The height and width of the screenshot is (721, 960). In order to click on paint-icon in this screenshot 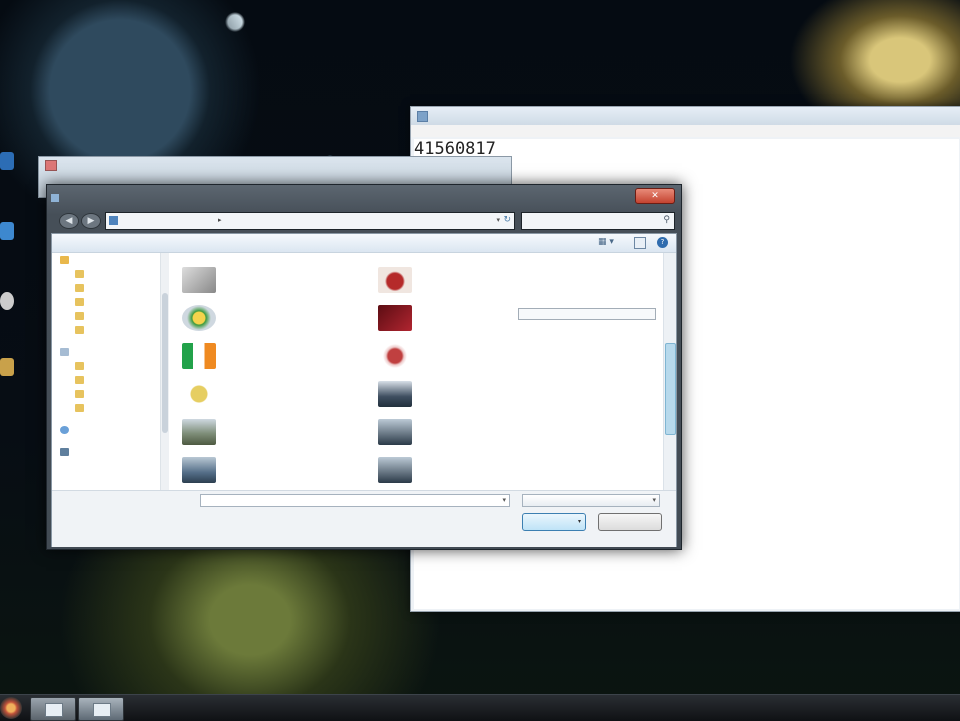, I will do `click(51, 165)`.